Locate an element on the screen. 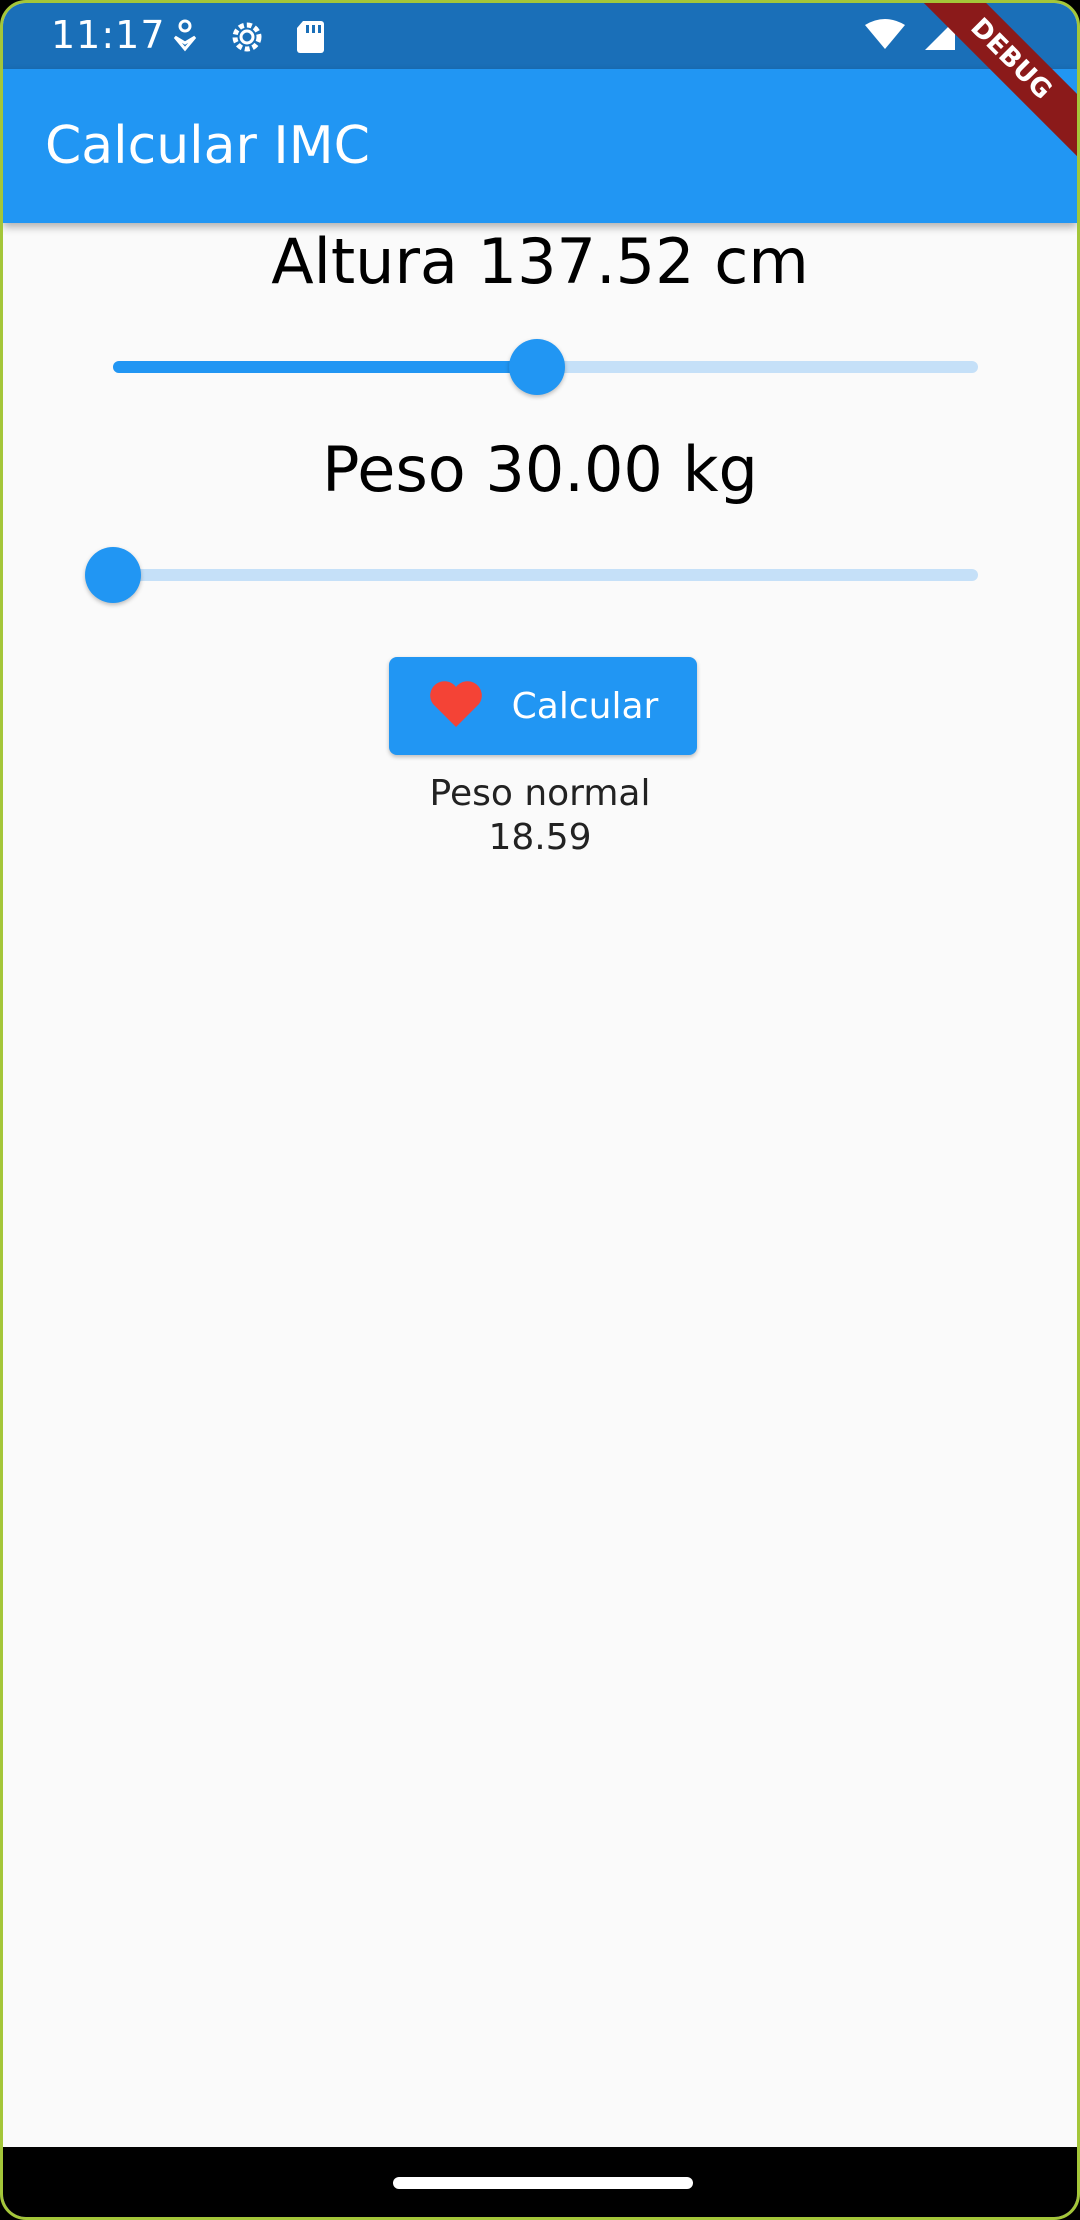 This screenshot has width=1080, height=2220. sd-card-icon is located at coordinates (310, 39).